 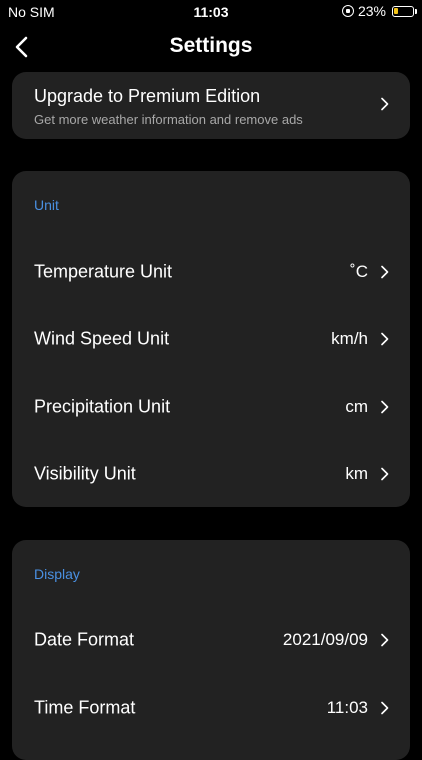 I want to click on visibility-unit-row: Visibility Unit km, so click(x=211, y=474).